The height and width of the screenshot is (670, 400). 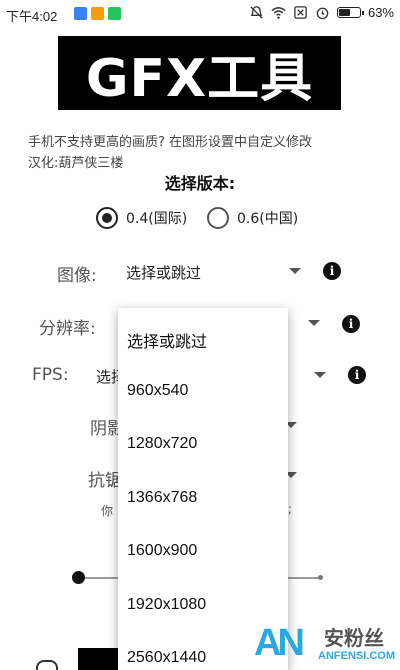 What do you see at coordinates (199, 78) in the screenshot?
I see `app-title: GFX工具` at bounding box center [199, 78].